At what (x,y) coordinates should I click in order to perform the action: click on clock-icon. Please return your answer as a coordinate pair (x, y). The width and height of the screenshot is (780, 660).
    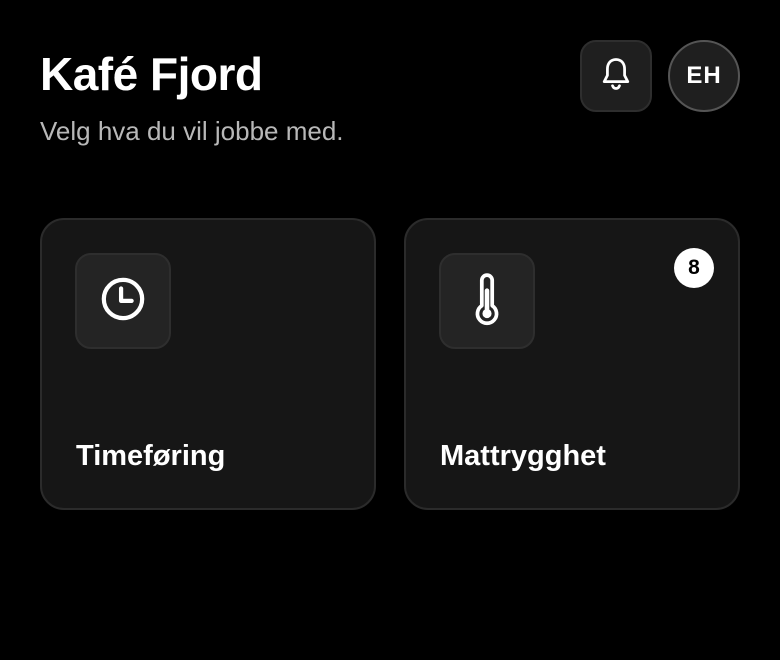
    Looking at the image, I should click on (123, 301).